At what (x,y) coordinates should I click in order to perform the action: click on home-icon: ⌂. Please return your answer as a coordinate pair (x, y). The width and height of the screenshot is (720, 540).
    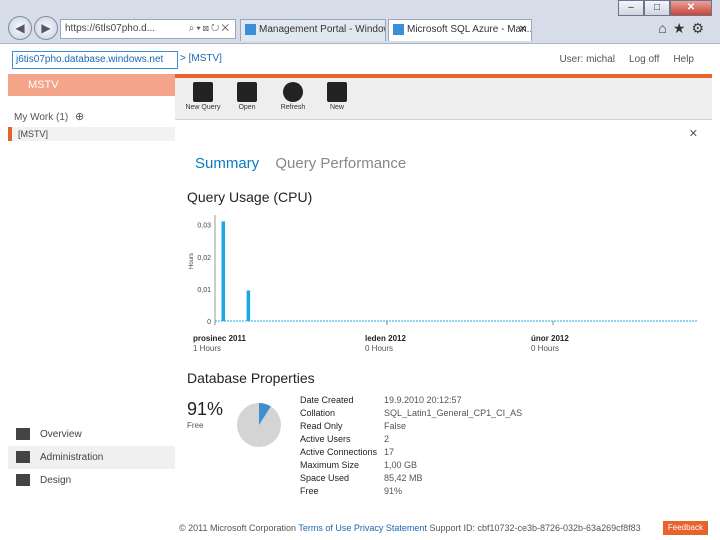
    Looking at the image, I should click on (665, 28).